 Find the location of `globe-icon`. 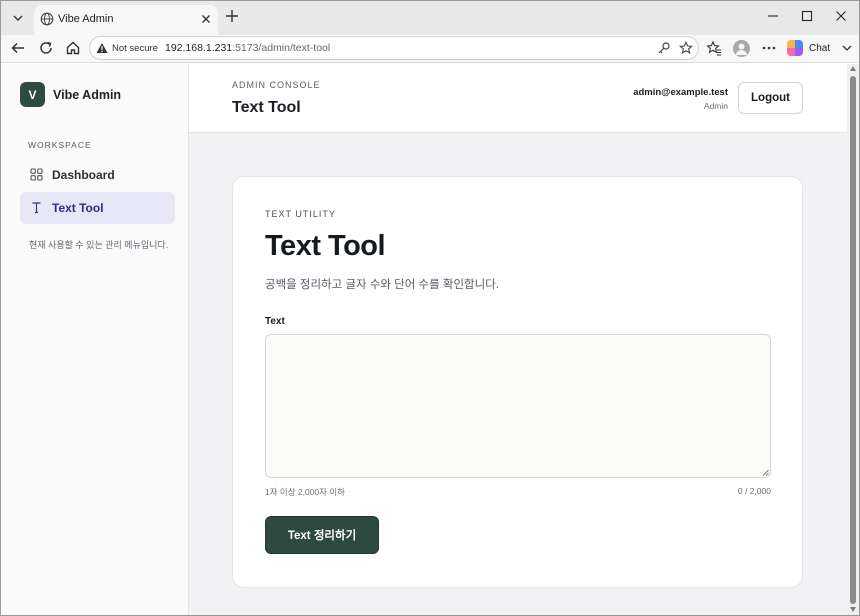

globe-icon is located at coordinates (47, 19).